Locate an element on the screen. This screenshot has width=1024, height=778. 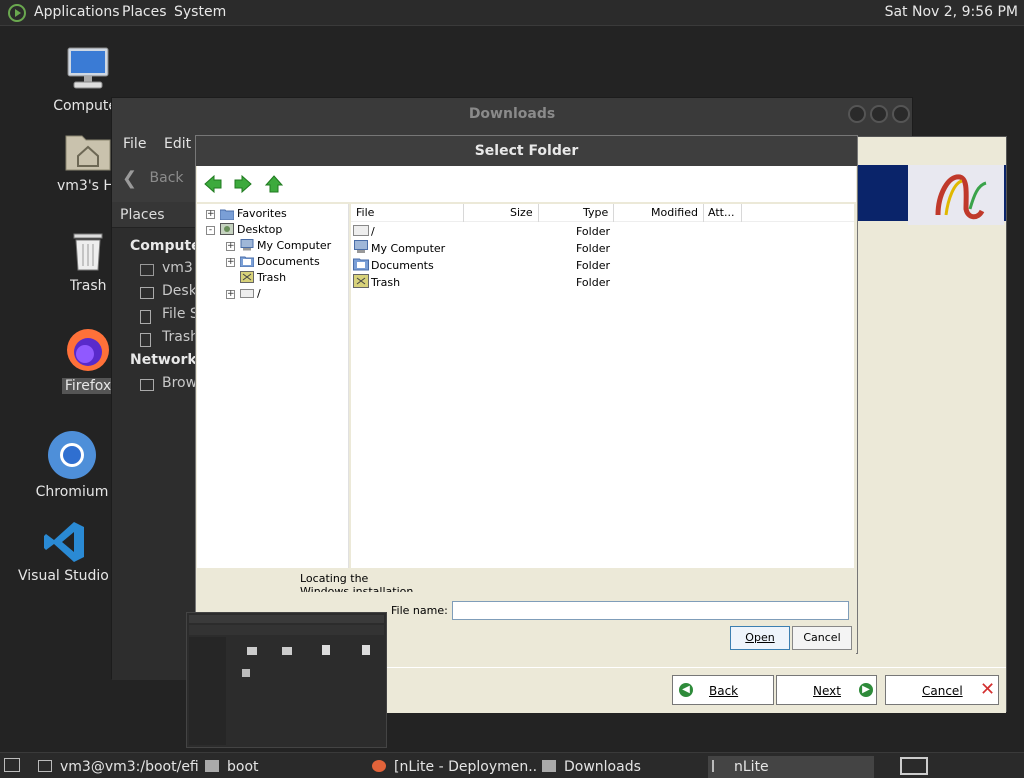
task-boot: boot is located at coordinates (285, 767).